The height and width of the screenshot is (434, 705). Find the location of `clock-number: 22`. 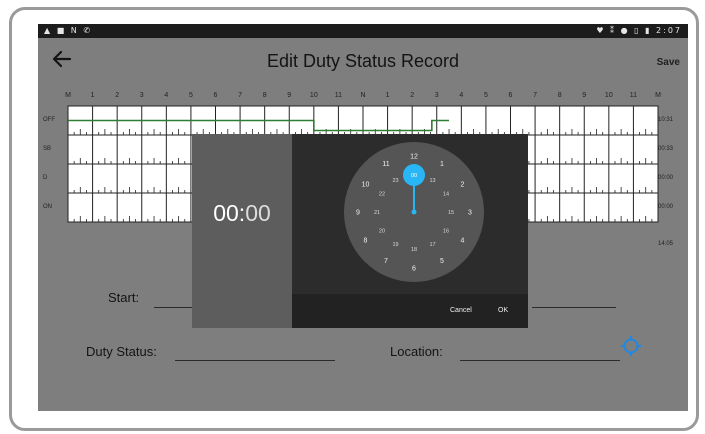

clock-number: 22 is located at coordinates (382, 194).